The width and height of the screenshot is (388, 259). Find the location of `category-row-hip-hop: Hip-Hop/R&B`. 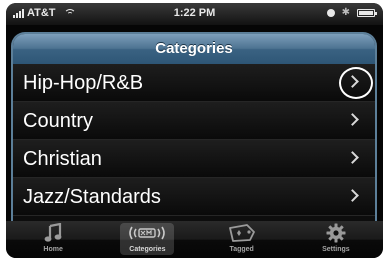

category-row-hip-hop: Hip-Hop/R&B is located at coordinates (194, 83).